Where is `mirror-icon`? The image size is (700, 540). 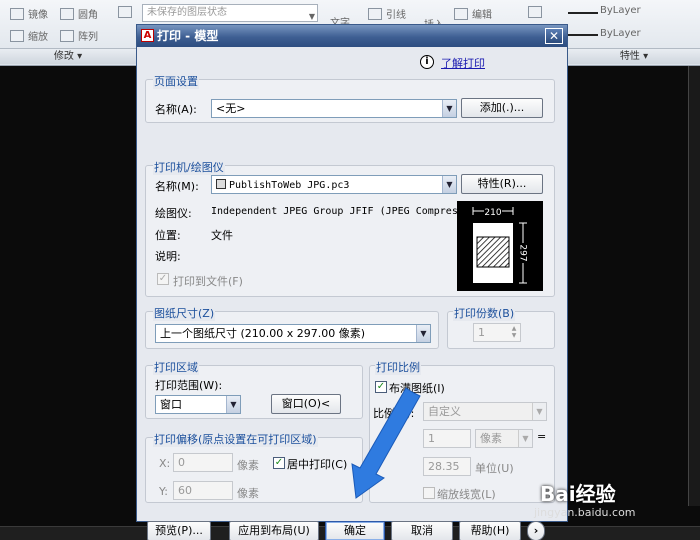 mirror-icon is located at coordinates (17, 13).